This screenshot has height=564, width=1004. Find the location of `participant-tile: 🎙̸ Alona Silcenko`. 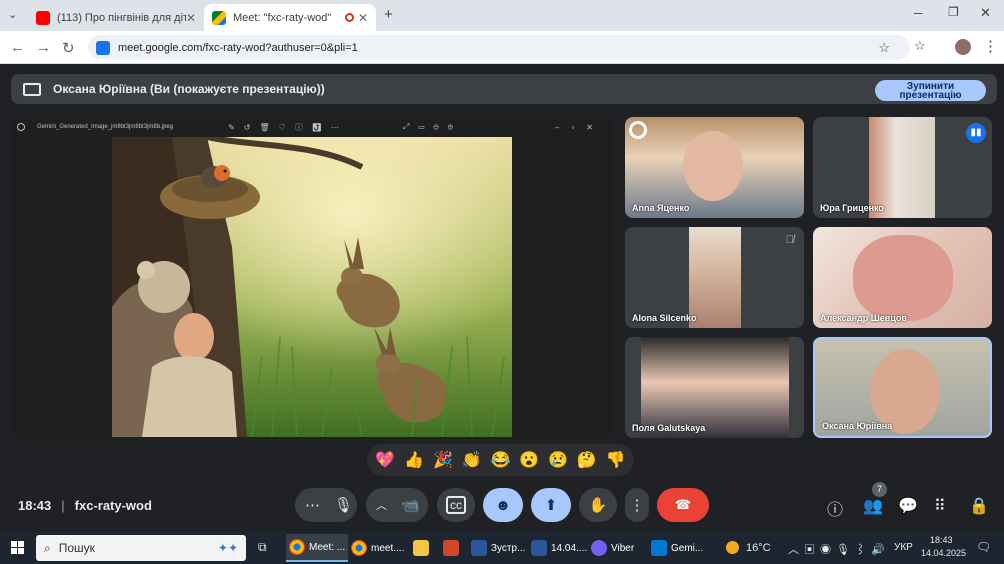

participant-tile: 🎙̸ Alona Silcenko is located at coordinates (714, 277).